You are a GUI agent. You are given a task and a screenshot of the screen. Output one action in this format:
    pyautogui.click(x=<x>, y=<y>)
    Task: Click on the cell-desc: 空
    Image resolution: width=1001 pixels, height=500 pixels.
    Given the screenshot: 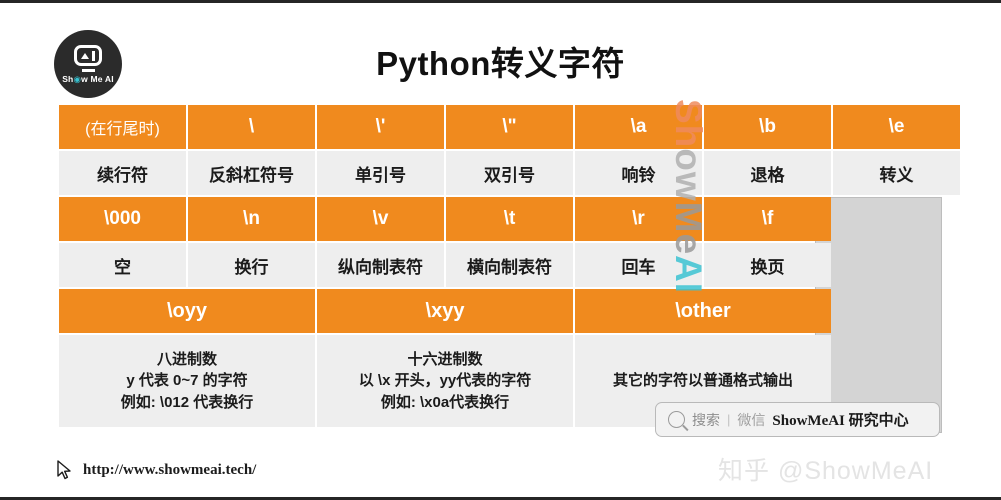 What is the action you would take?
    pyautogui.click(x=122, y=265)
    